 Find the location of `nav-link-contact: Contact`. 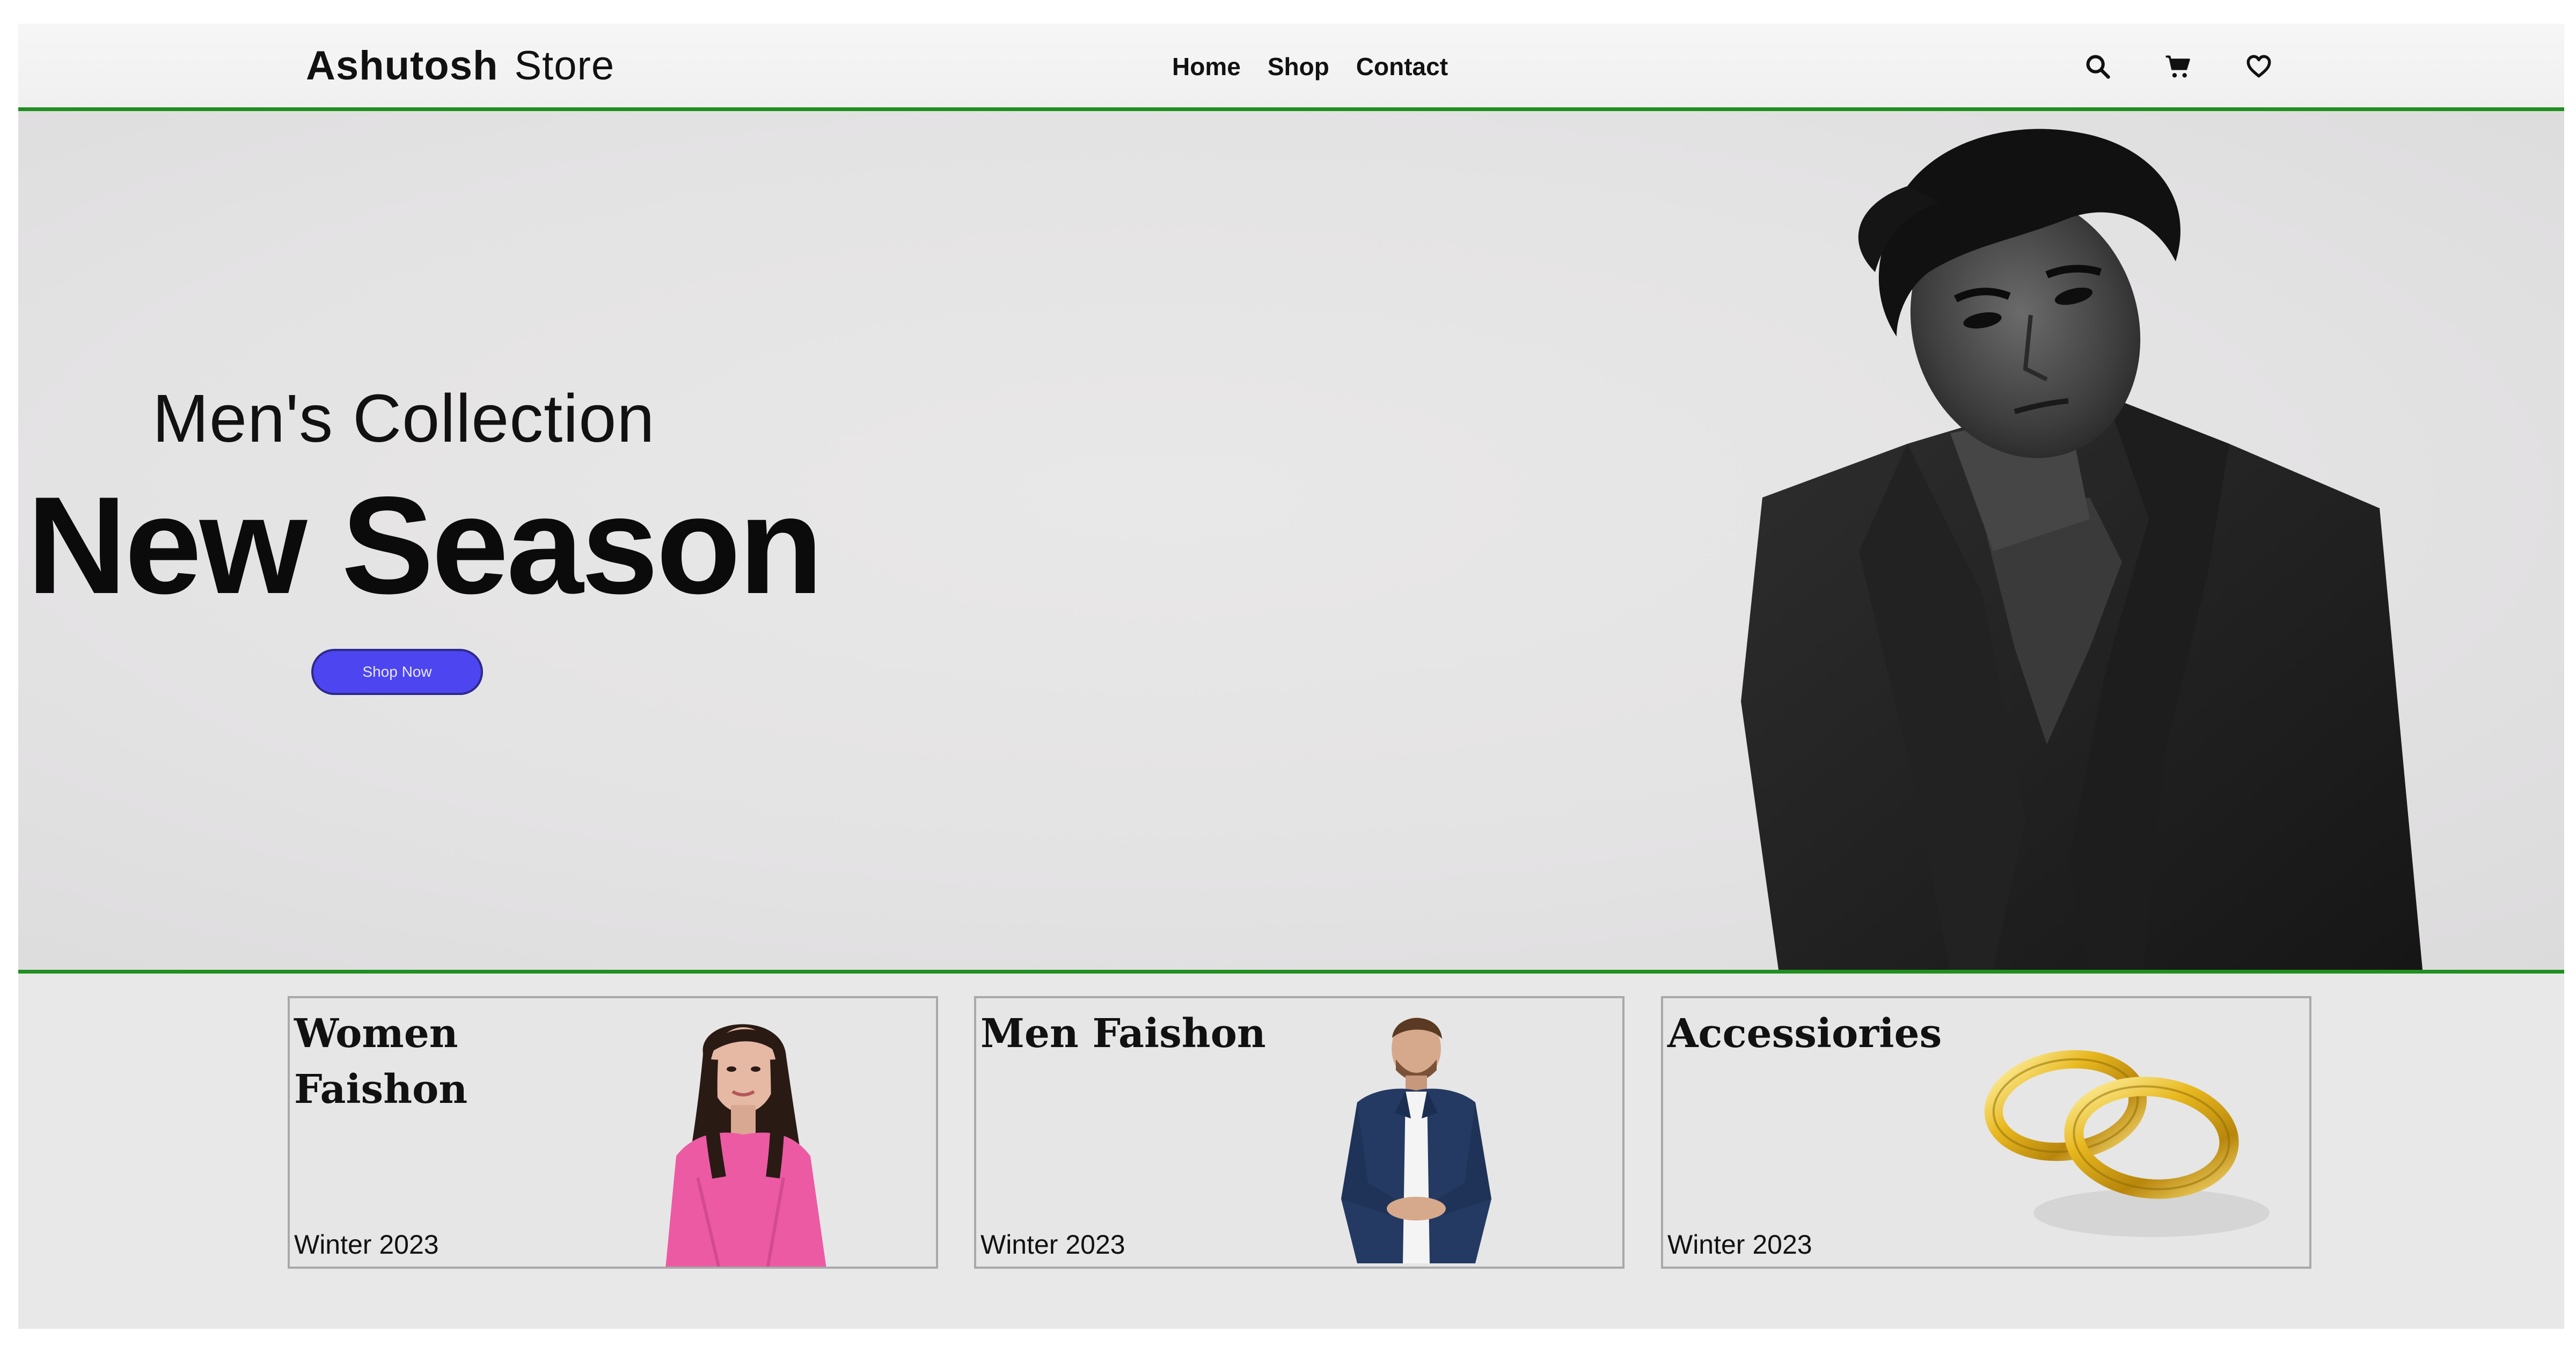

nav-link-contact: Contact is located at coordinates (1402, 66).